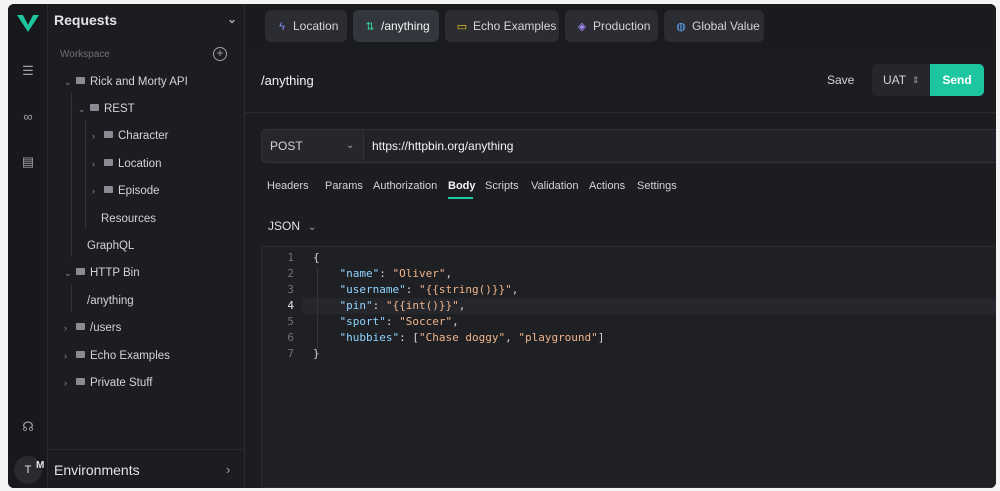  I want to click on workspace-label: Workspace, so click(85, 54).